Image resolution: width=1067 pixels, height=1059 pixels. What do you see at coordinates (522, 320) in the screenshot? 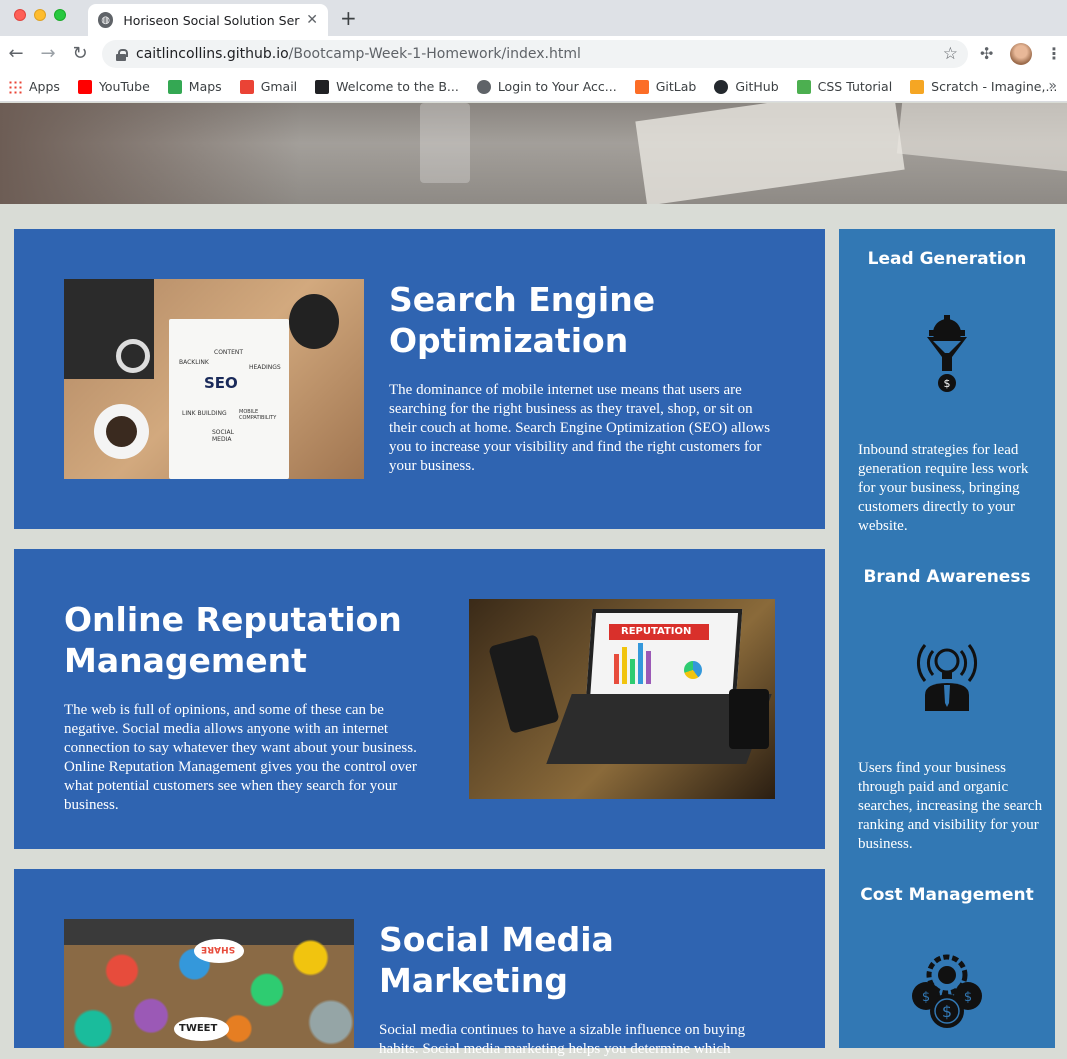
I see `seo-heading: Search Engine Optimization` at bounding box center [522, 320].